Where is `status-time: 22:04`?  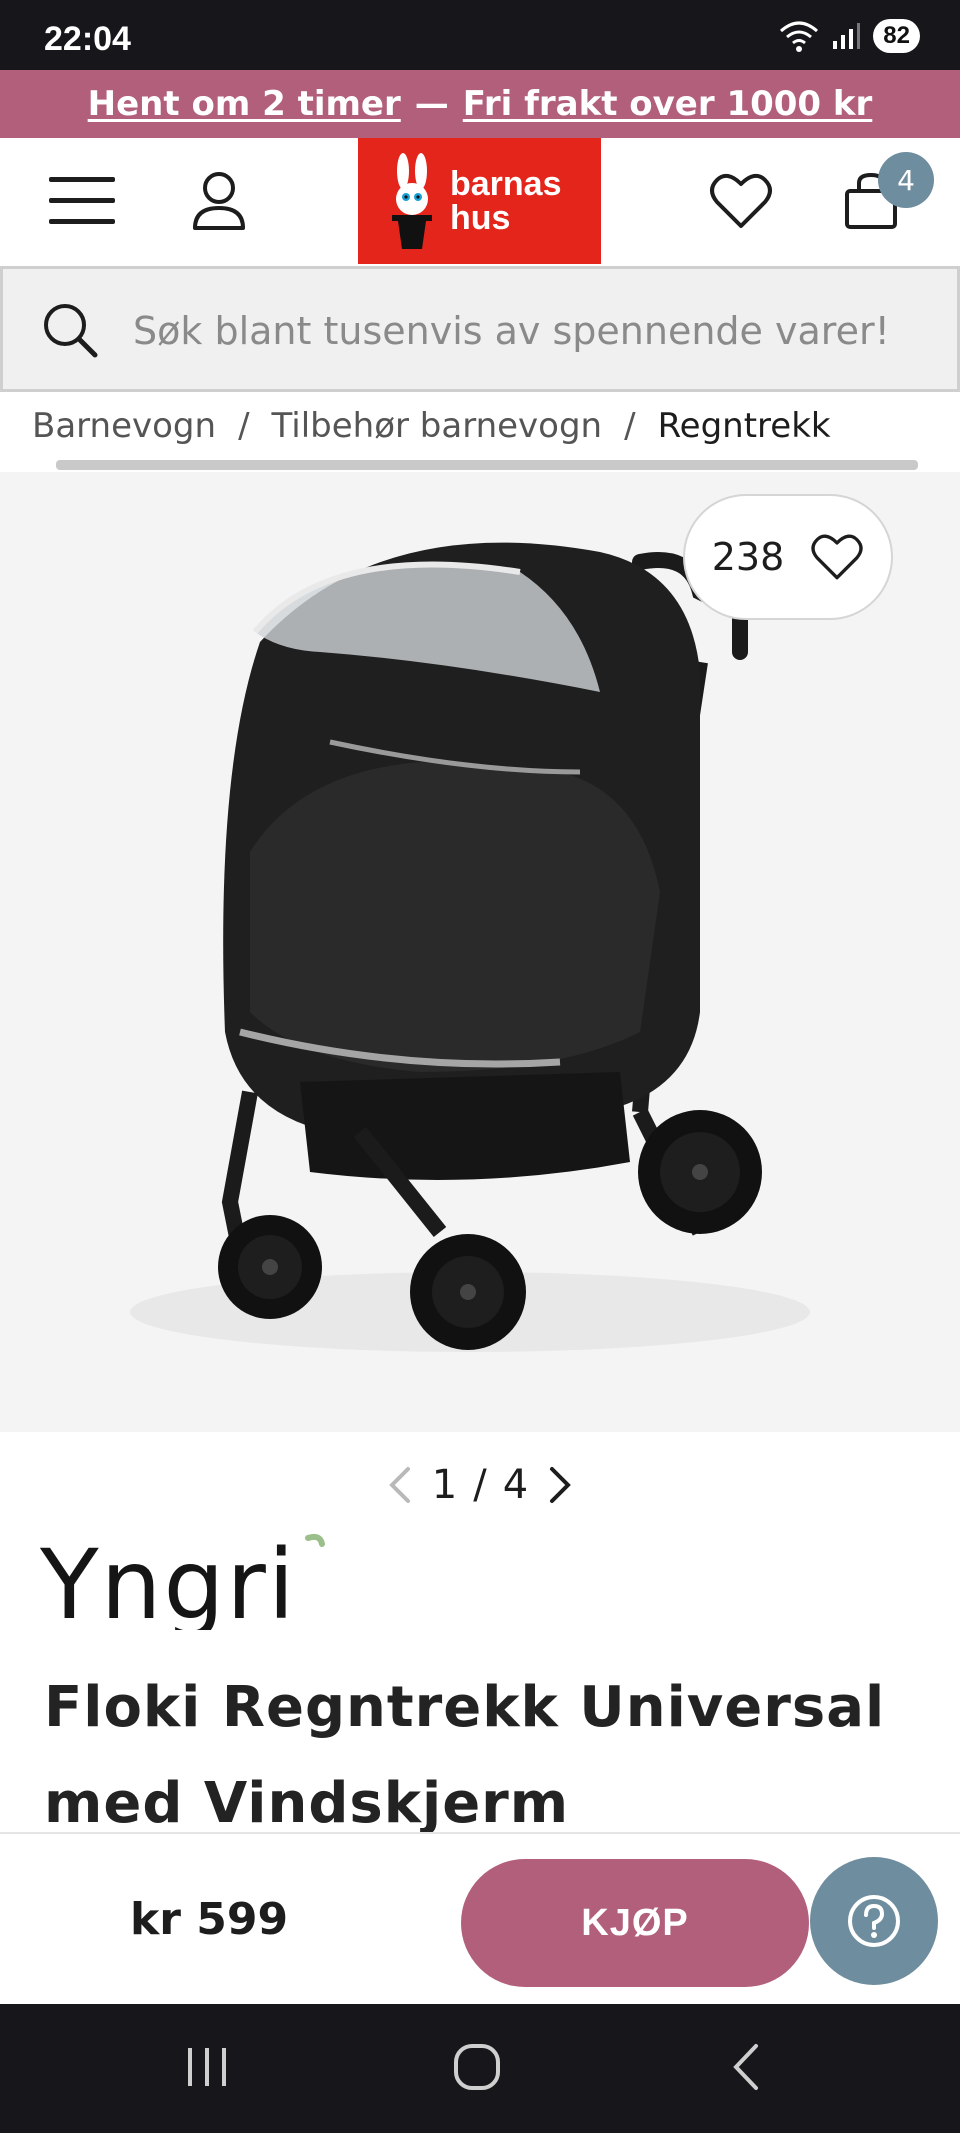
status-time: 22:04 is located at coordinates (87, 39).